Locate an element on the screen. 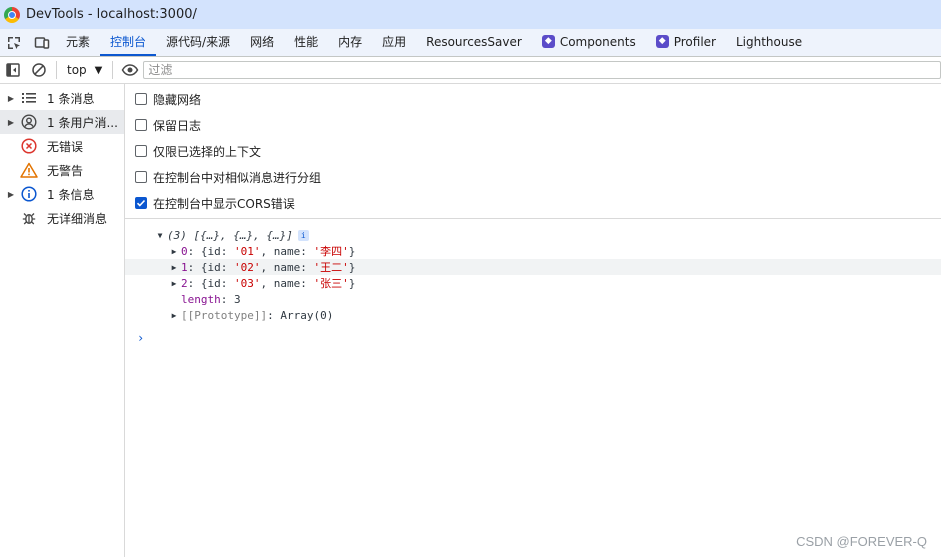 The height and width of the screenshot is (557, 941). warning-icon is located at coordinates (29, 170).